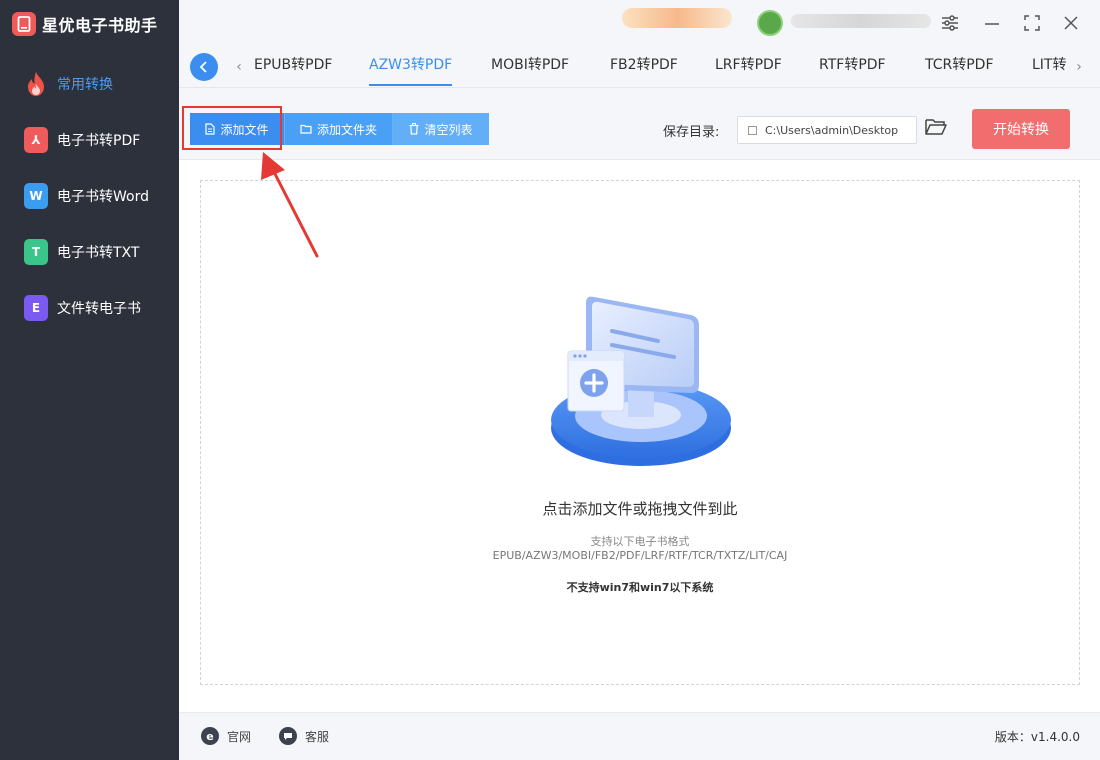 The image size is (1100, 760). I want to click on sidebar-item-label: 电子书转Word, so click(103, 197).